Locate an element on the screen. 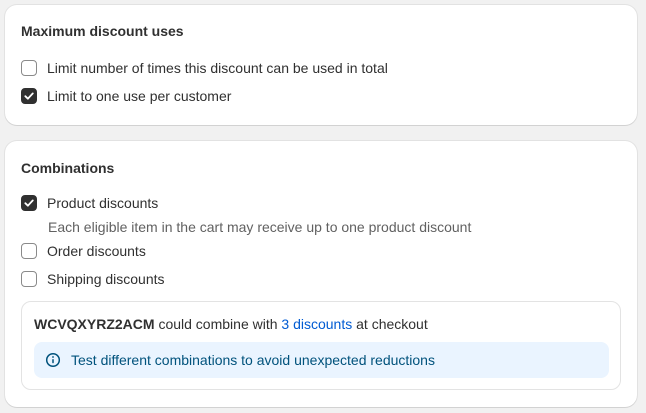 This screenshot has width=646, height=413. shipping-discounts-label: Shipping discounts is located at coordinates (106, 279).